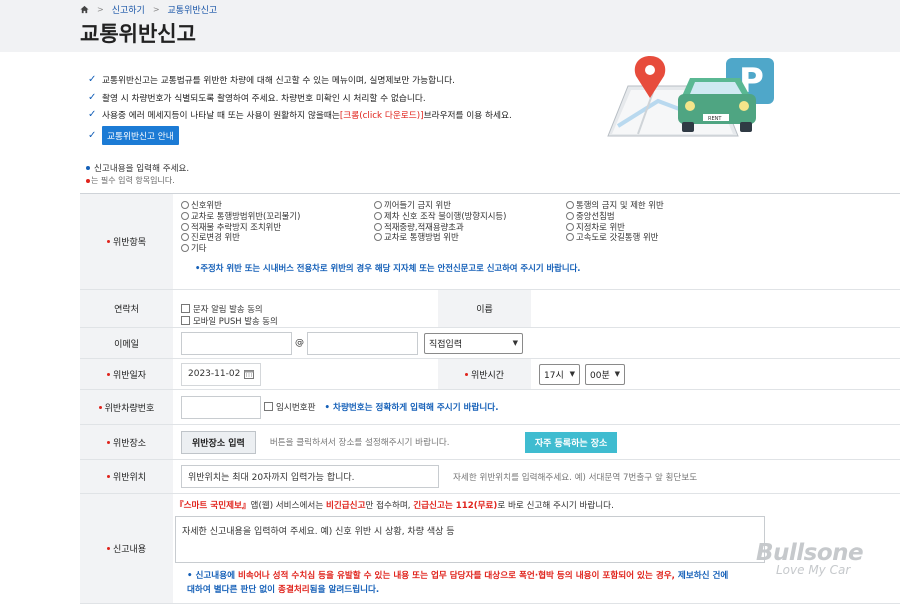 The height and width of the screenshot is (604, 900). What do you see at coordinates (126, 476) in the screenshot?
I see `location-label: 위반위치` at bounding box center [126, 476].